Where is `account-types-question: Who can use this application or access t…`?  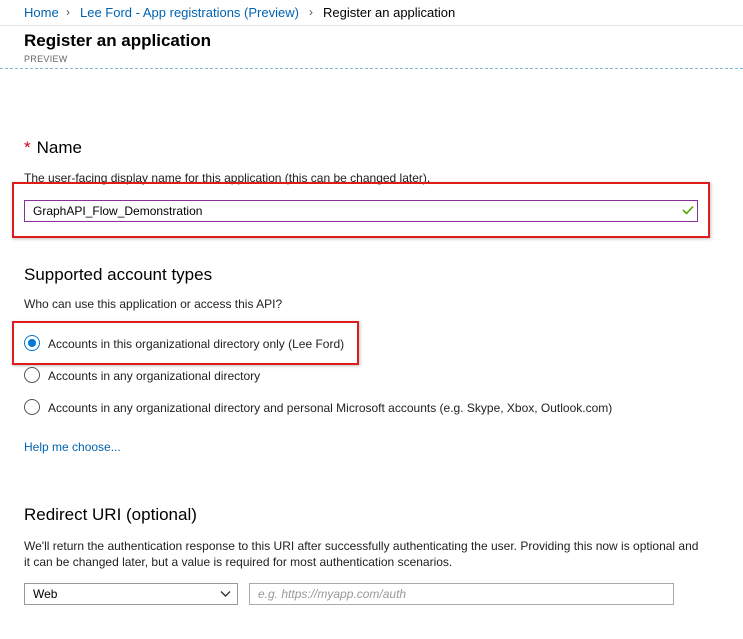 account-types-question: Who can use this application or access t… is located at coordinates (153, 304).